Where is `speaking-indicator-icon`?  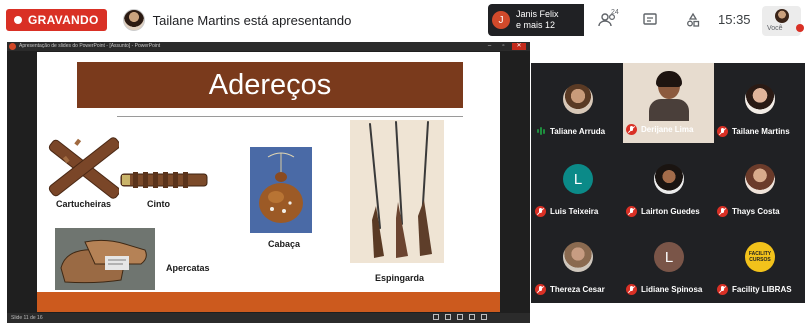
speaking-indicator-icon is located at coordinates (540, 131).